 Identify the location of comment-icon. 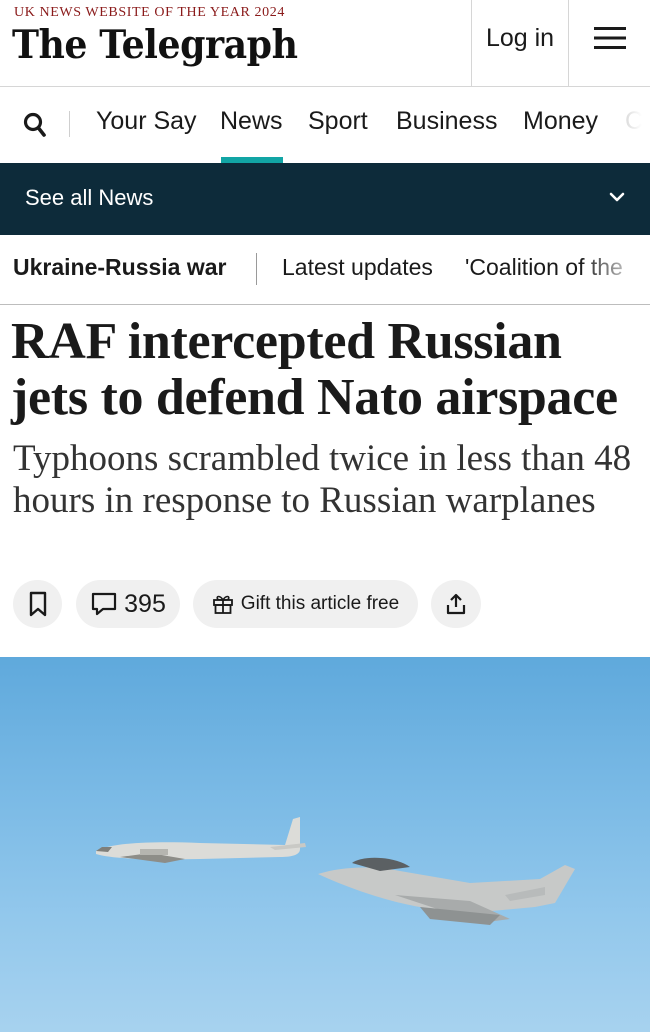
(104, 604).